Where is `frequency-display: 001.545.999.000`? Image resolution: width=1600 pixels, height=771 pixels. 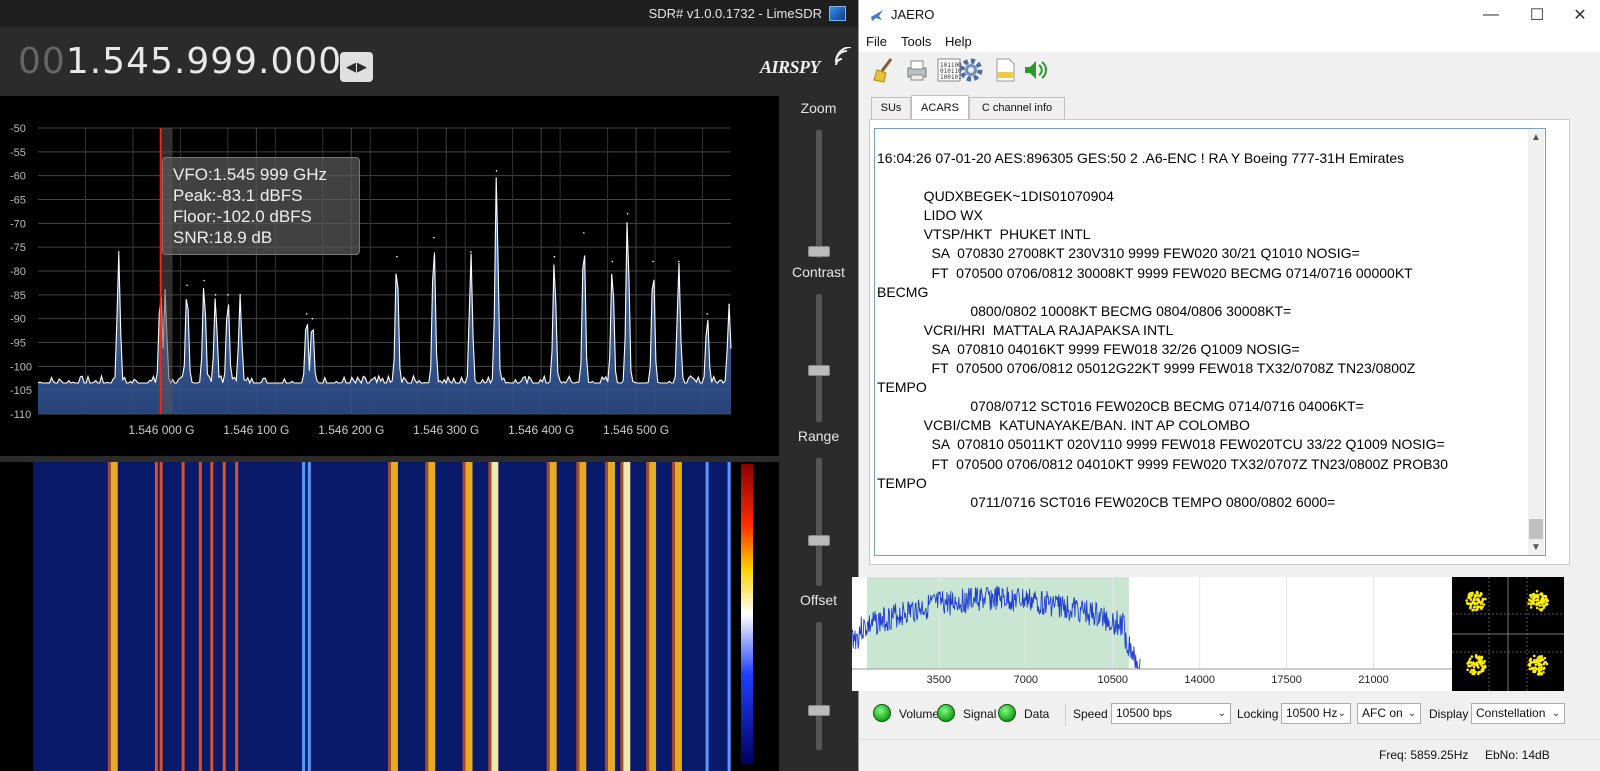
frequency-display: 001.545.999.000 is located at coordinates (180, 61).